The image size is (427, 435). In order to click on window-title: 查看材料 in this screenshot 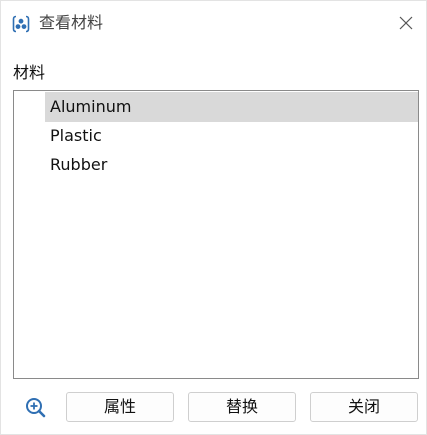, I will do `click(71, 22)`.